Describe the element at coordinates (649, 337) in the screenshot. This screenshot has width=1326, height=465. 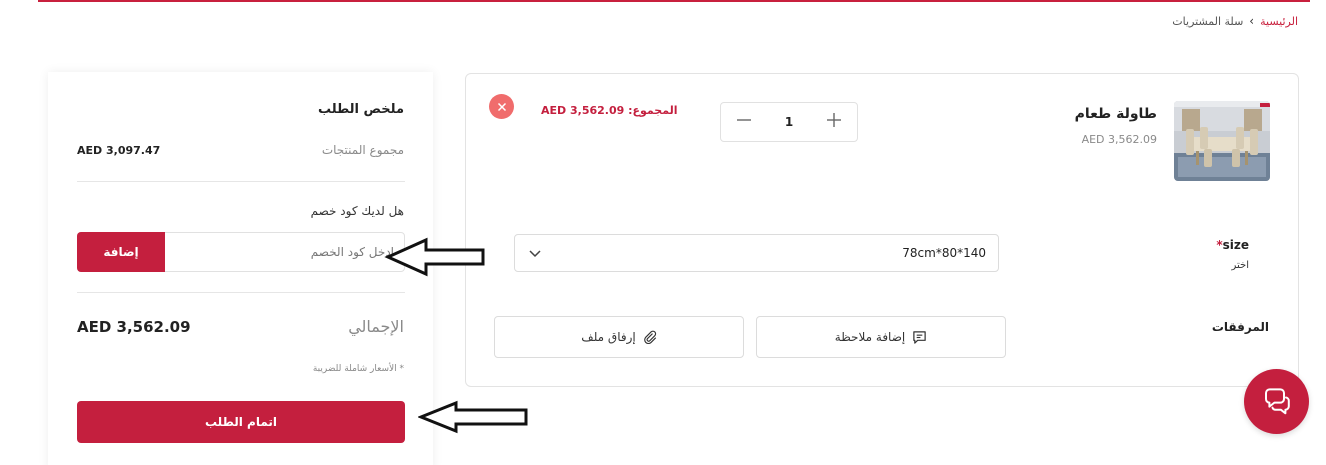
I see `paperclip-icon` at that location.